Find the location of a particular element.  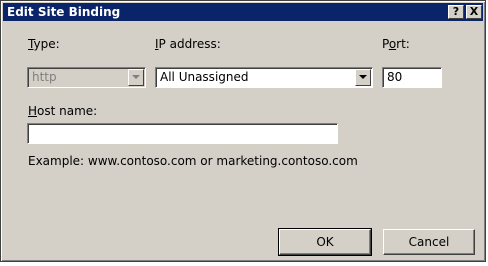

dialog-title: Edit Site Binding is located at coordinates (64, 12).